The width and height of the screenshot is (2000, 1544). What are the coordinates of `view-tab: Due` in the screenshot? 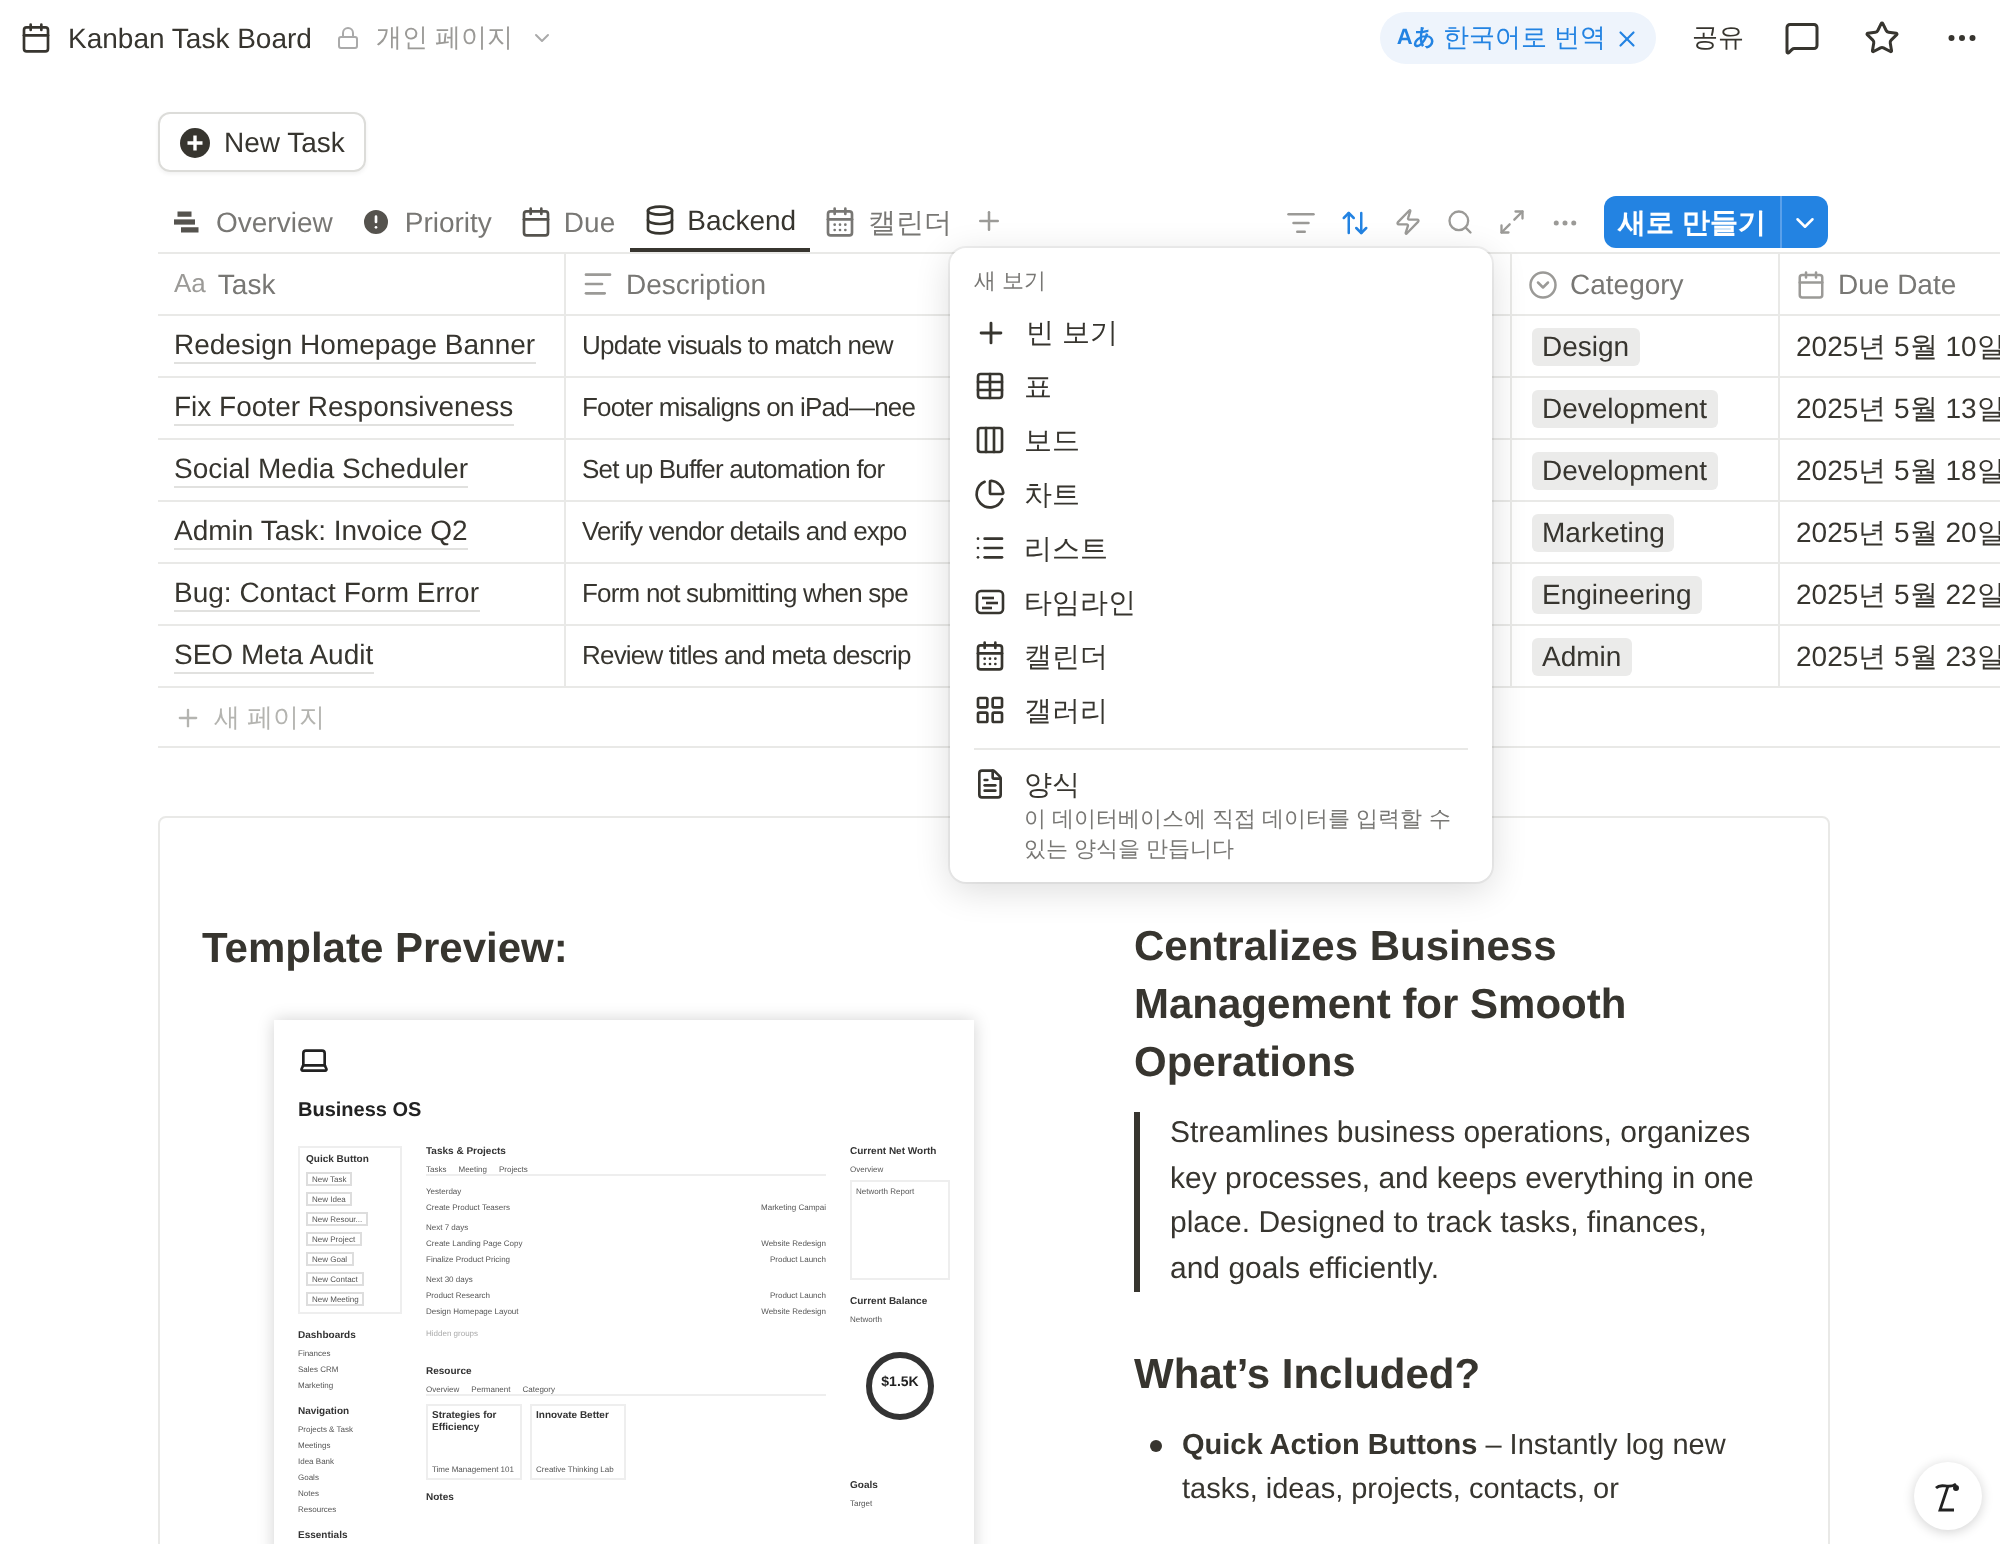 It's located at (567, 222).